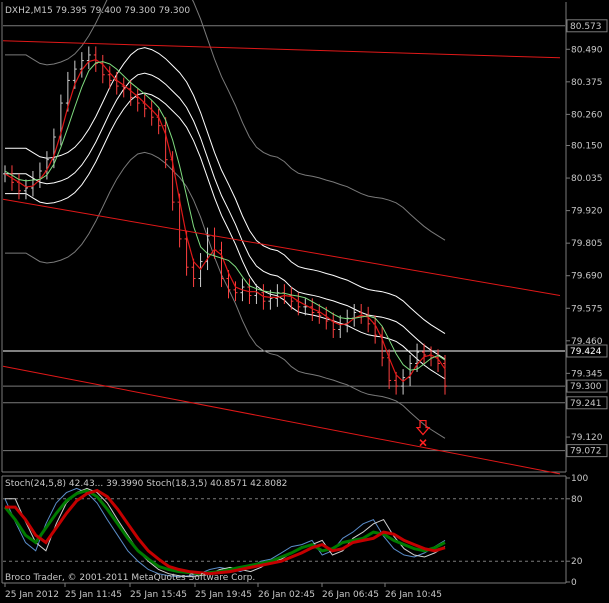  Describe the element at coordinates (586, 352) in the screenshot. I see `price-label: 79.424` at that location.